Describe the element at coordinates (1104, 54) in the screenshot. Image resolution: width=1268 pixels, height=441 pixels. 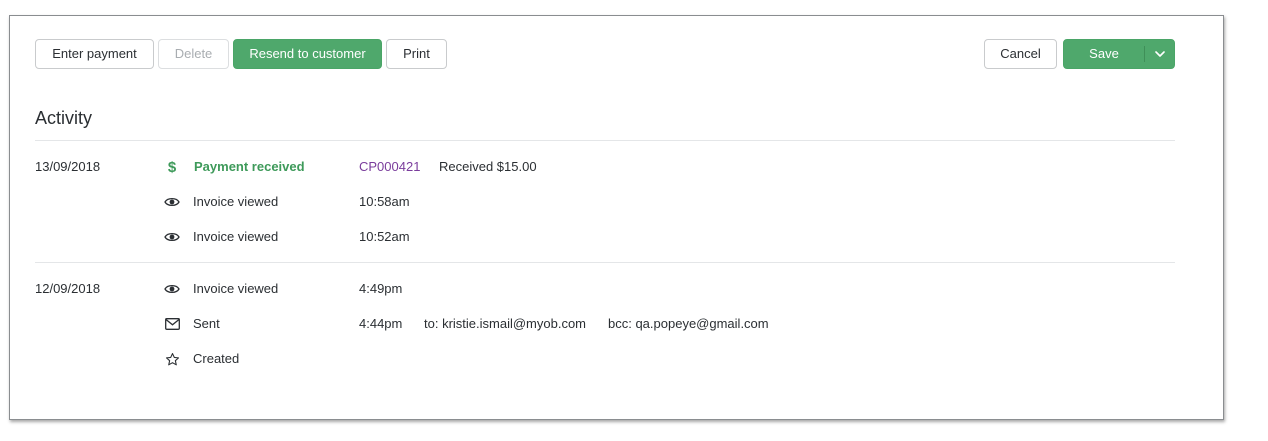
I see `save-button: Save` at that location.